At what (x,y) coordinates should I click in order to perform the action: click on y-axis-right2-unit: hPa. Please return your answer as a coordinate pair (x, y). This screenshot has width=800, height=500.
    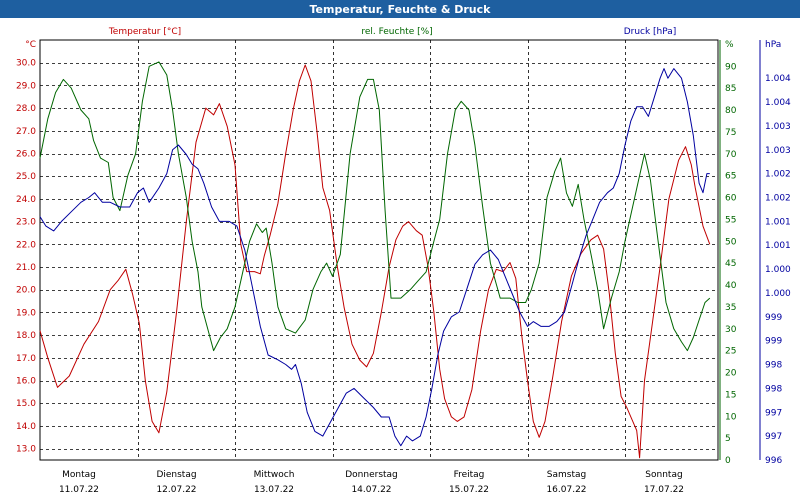
    Looking at the image, I should click on (773, 45).